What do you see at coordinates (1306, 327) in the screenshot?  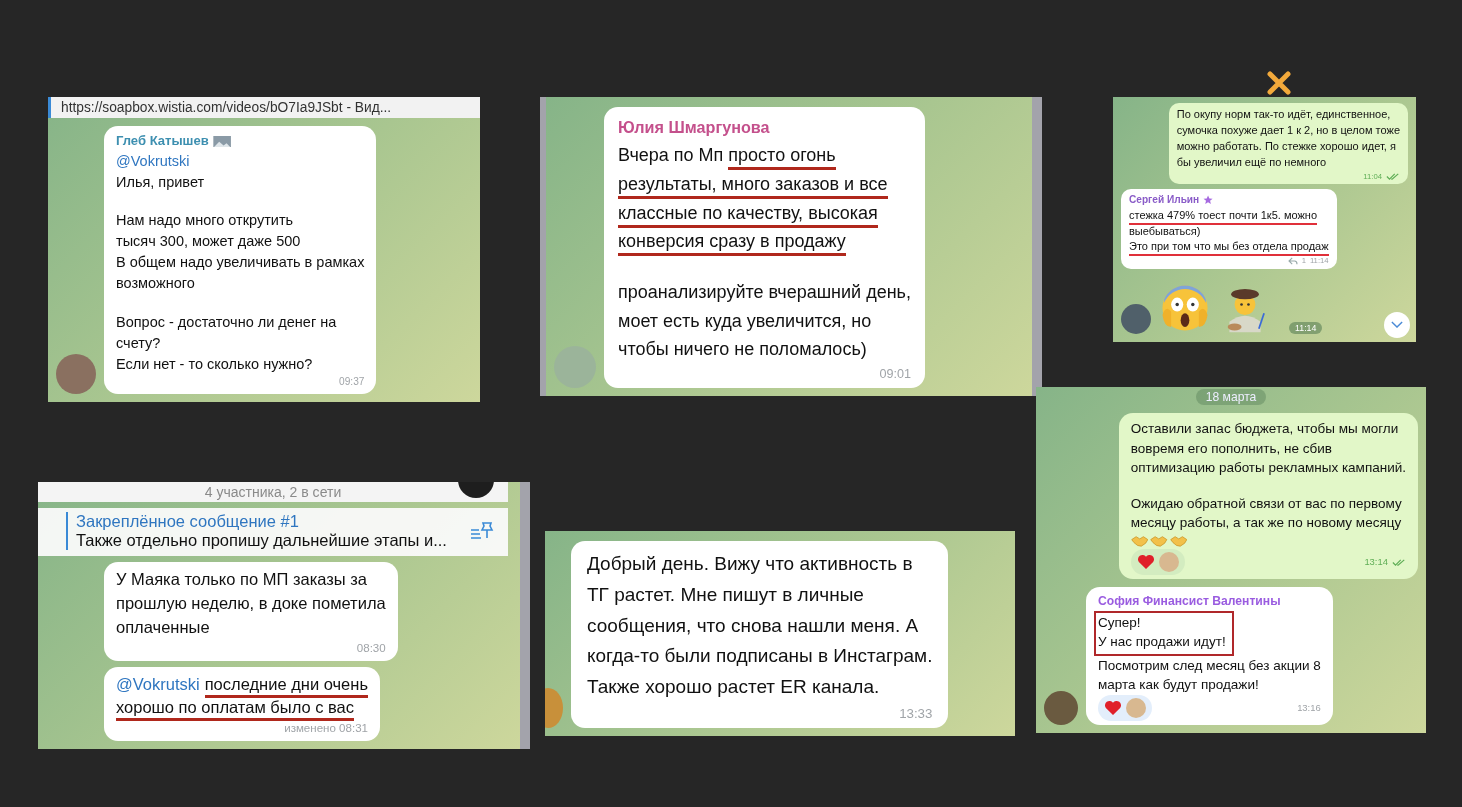 I see `message-time: 11:14` at bounding box center [1306, 327].